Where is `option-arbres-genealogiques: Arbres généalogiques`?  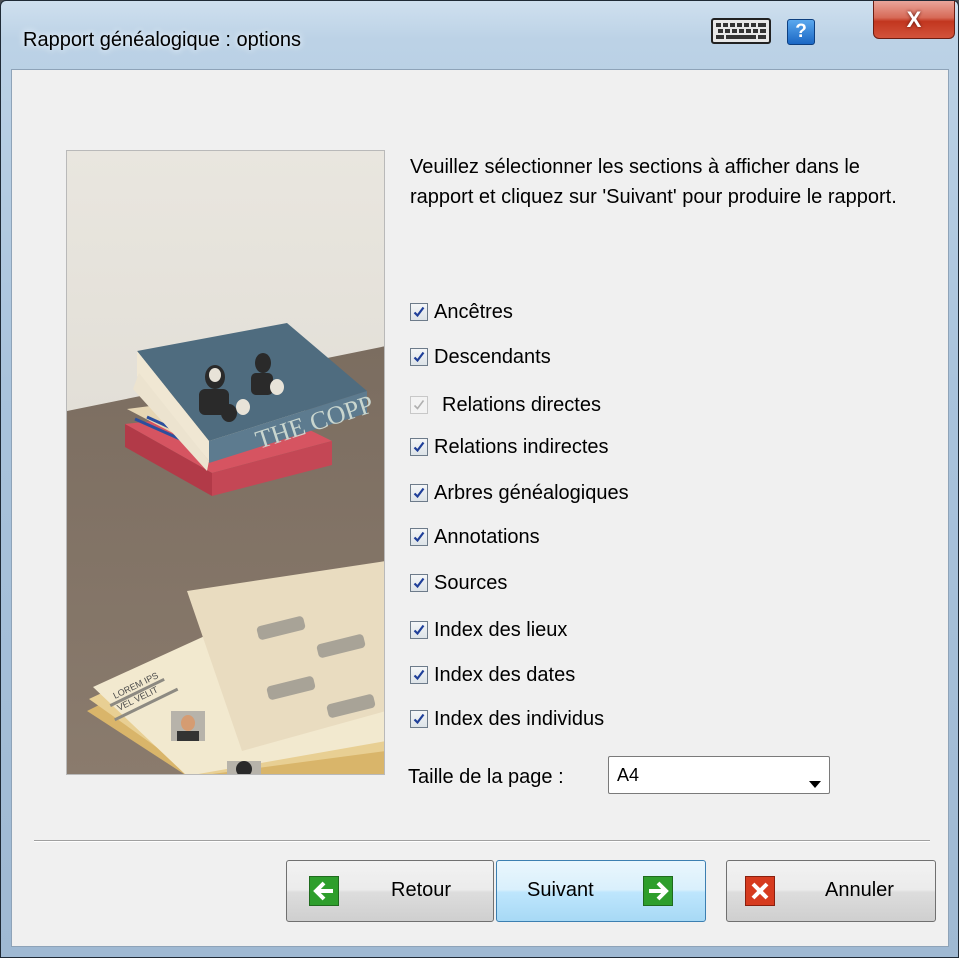
option-arbres-genealogiques: Arbres généalogiques is located at coordinates (519, 493).